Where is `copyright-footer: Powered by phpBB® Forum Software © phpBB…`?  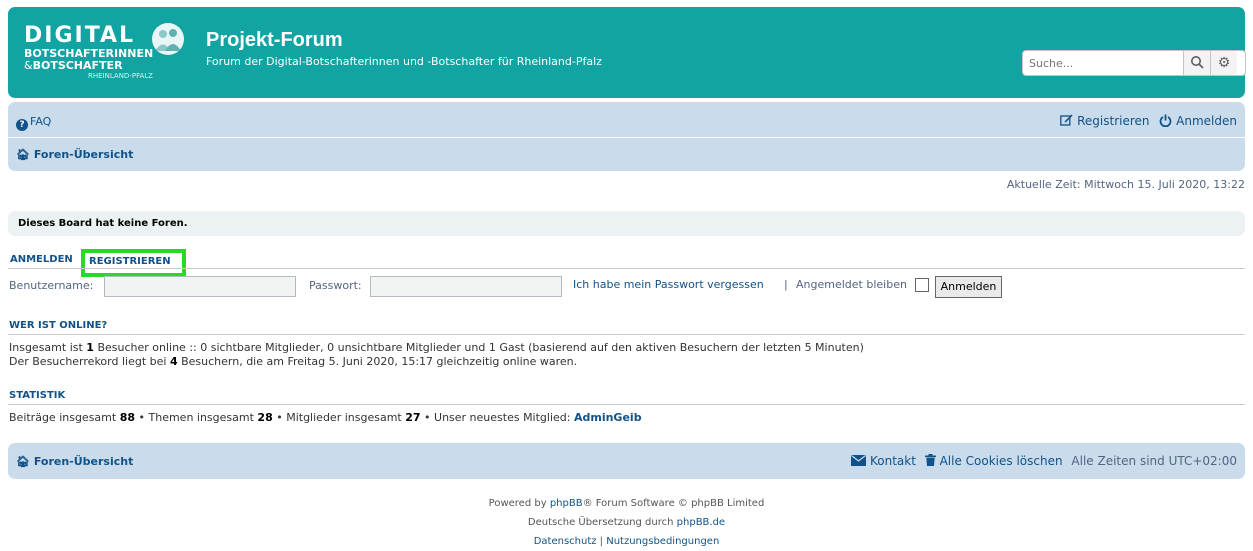 copyright-footer: Powered by phpBB® Forum Software © phpBB… is located at coordinates (626, 522).